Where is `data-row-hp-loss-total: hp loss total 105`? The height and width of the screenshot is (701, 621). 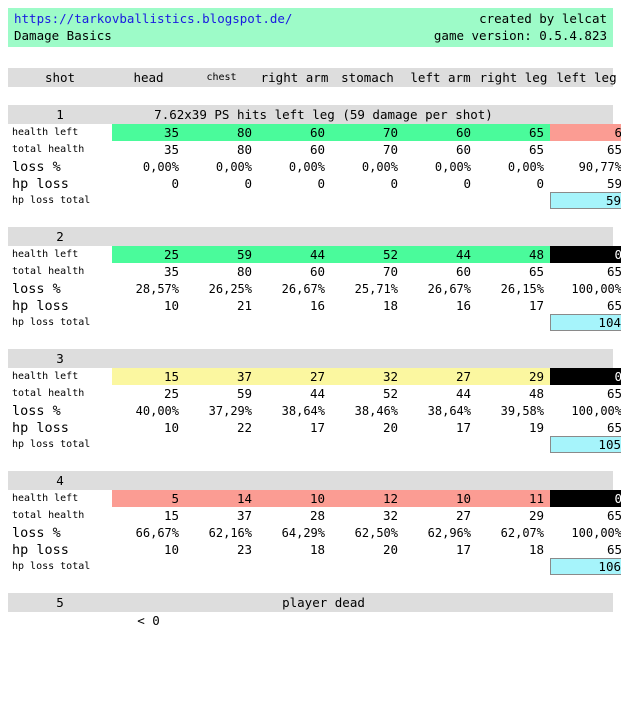 data-row-hp-loss-total: hp loss total 105 is located at coordinates (314, 444).